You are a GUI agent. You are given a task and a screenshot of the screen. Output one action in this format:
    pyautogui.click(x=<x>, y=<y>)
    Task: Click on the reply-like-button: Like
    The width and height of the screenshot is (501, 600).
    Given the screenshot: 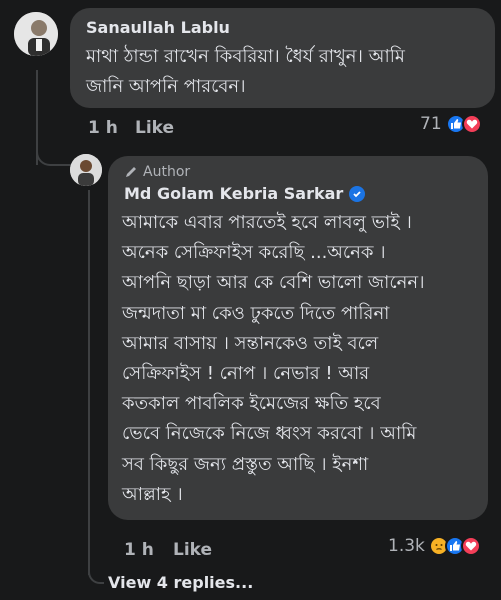 What is the action you would take?
    pyautogui.click(x=192, y=550)
    